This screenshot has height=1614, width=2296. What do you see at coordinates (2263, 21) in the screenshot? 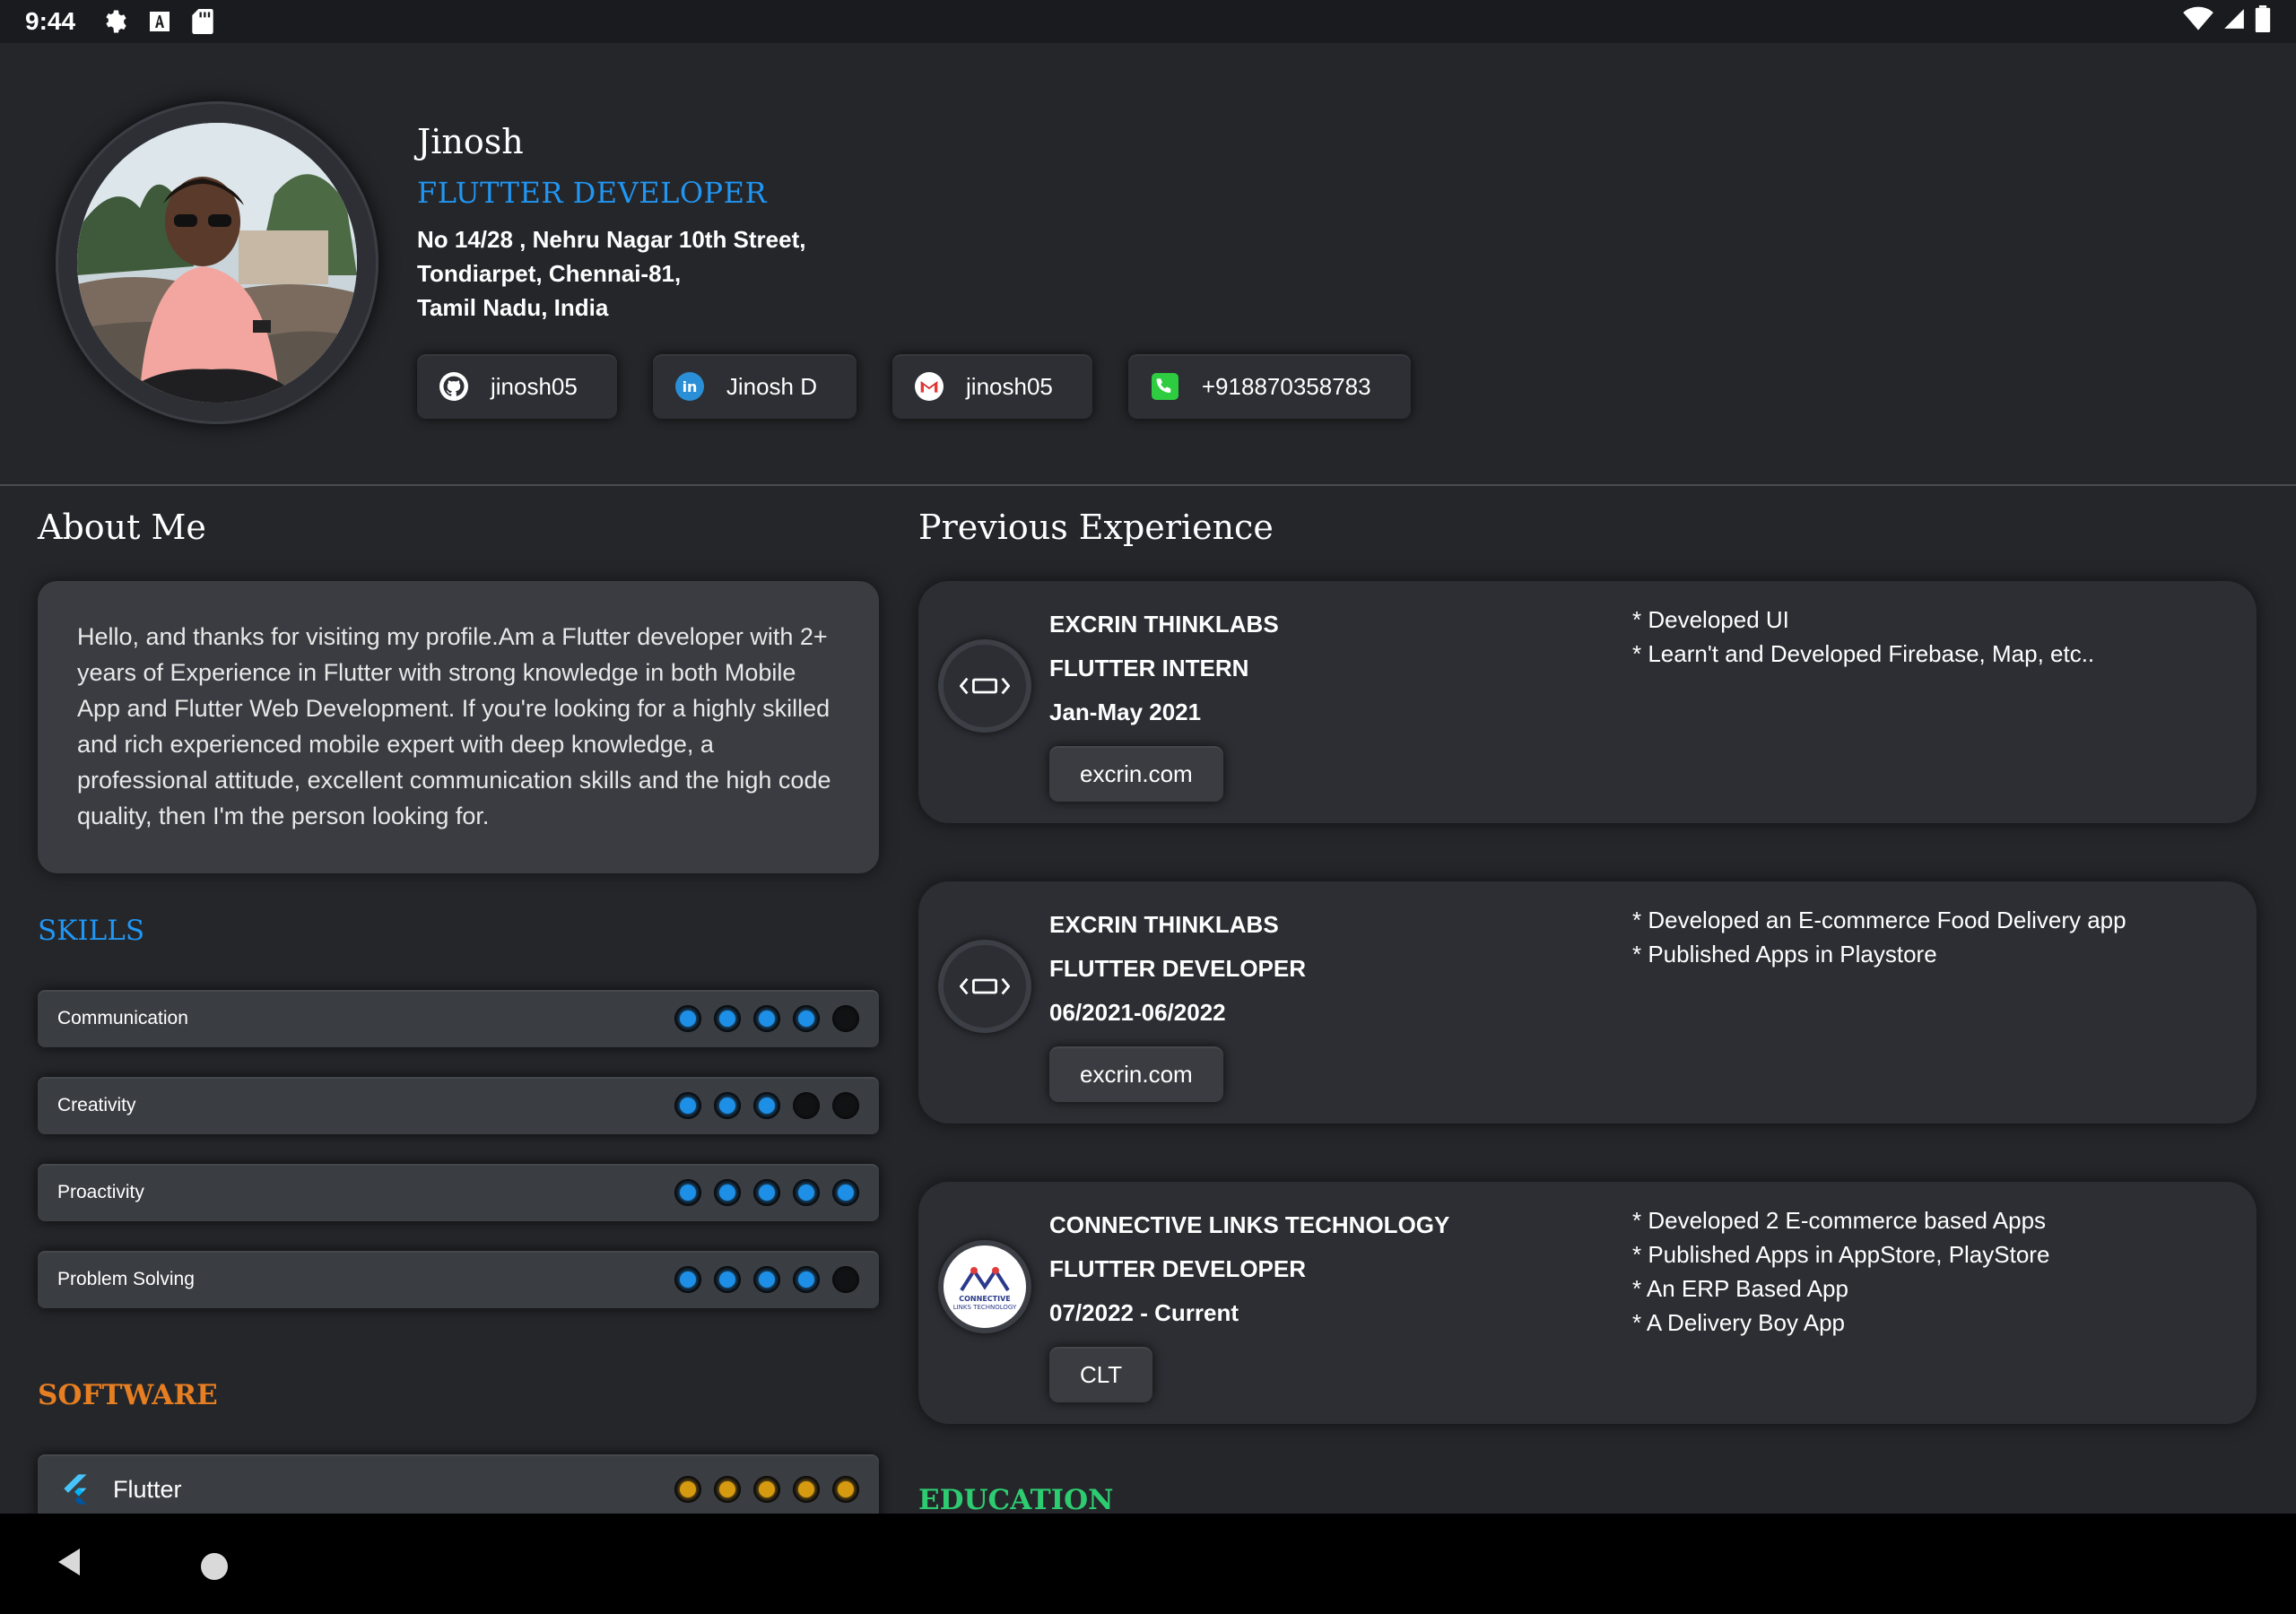
I see `battery-icon` at bounding box center [2263, 21].